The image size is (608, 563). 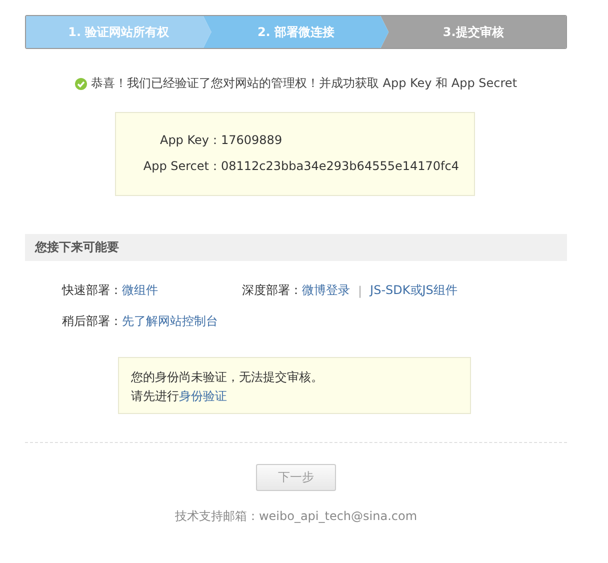 I want to click on verify-link: 身份验证, so click(x=203, y=396).